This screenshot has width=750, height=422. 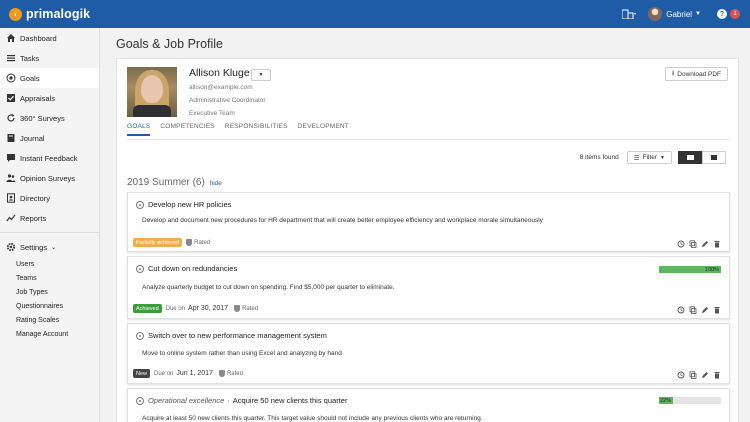 What do you see at coordinates (49, 38) in the screenshot?
I see `sidebar-item-dashboard: Dashboard` at bounding box center [49, 38].